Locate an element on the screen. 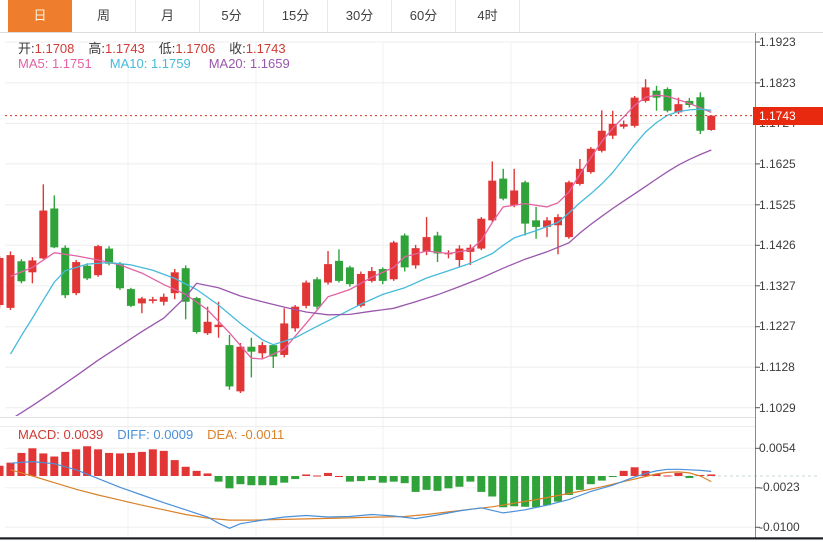  bottom-border is located at coordinates (411, 538).